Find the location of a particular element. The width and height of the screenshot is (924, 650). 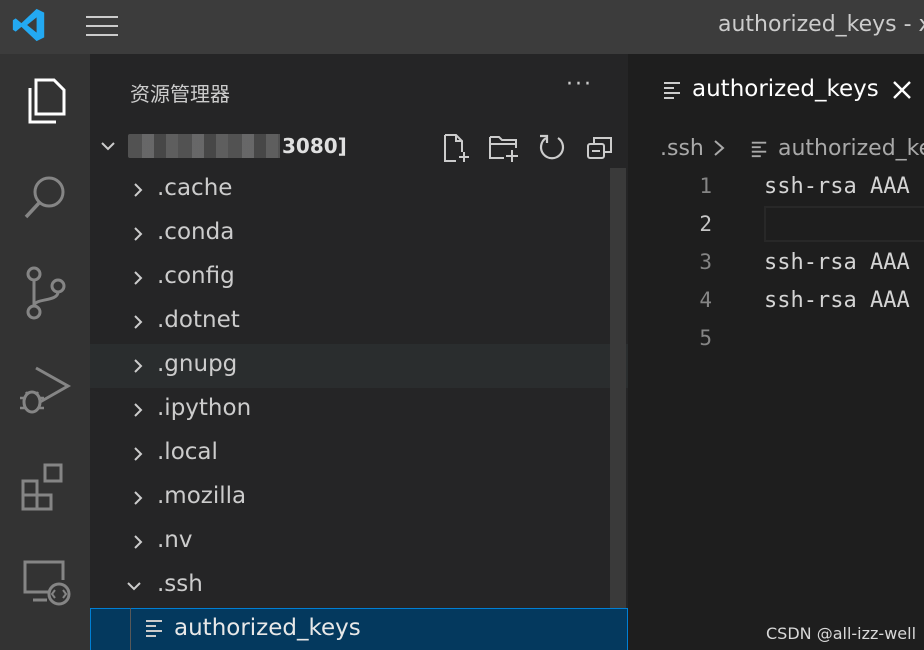

more-actions-button: ··· is located at coordinates (579, 84).